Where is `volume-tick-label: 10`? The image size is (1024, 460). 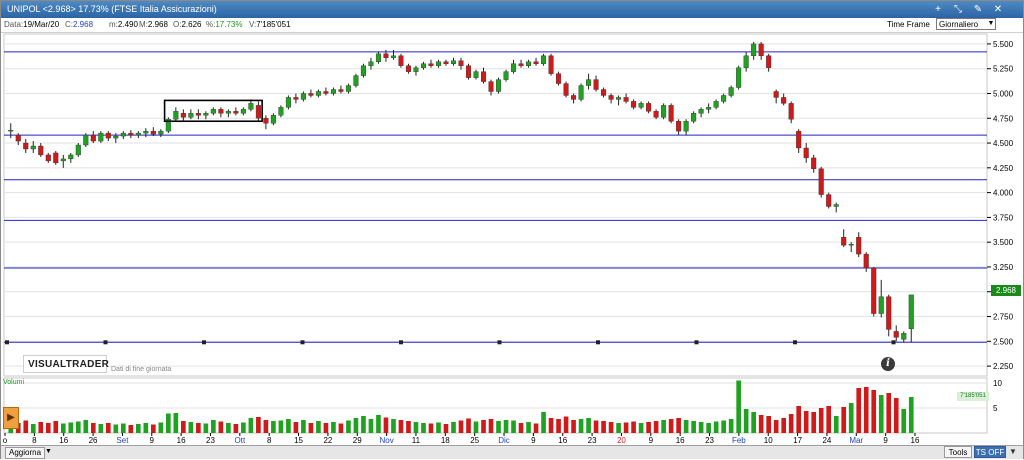 volume-tick-label: 10 is located at coordinates (997, 383).